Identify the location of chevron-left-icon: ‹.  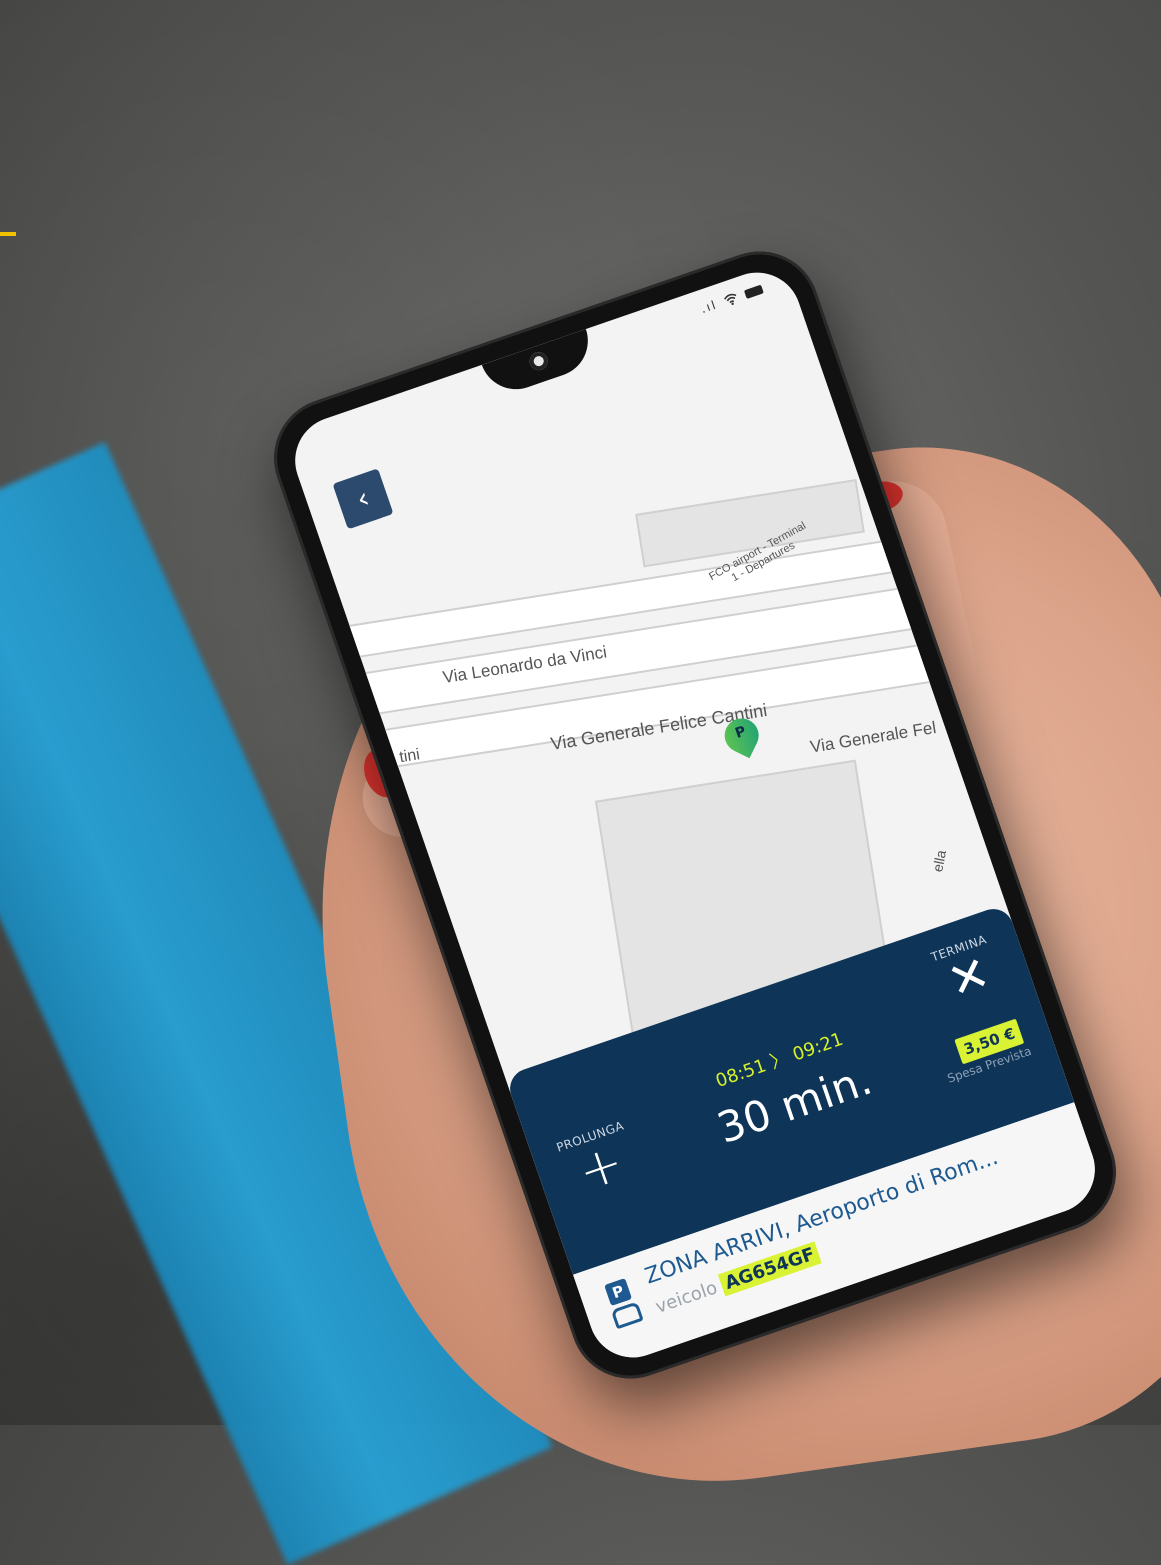
(363, 498).